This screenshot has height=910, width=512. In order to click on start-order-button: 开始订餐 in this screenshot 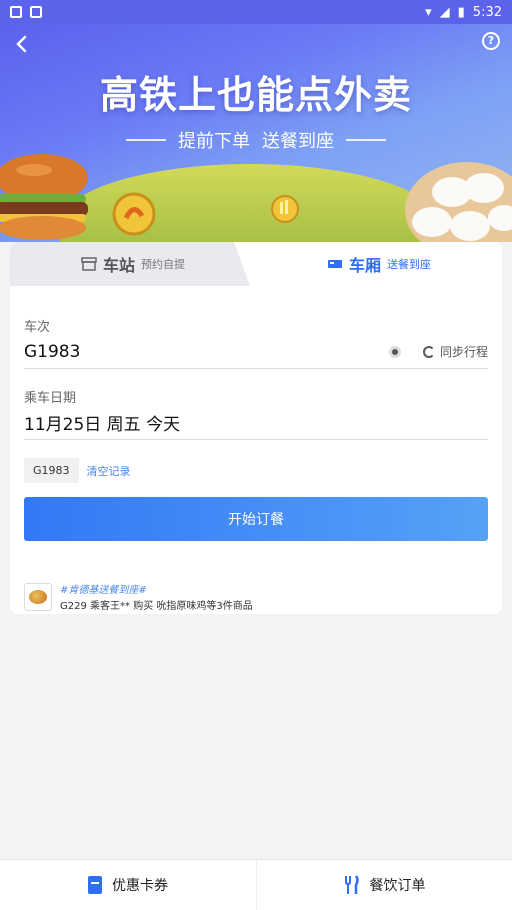, I will do `click(256, 519)`.